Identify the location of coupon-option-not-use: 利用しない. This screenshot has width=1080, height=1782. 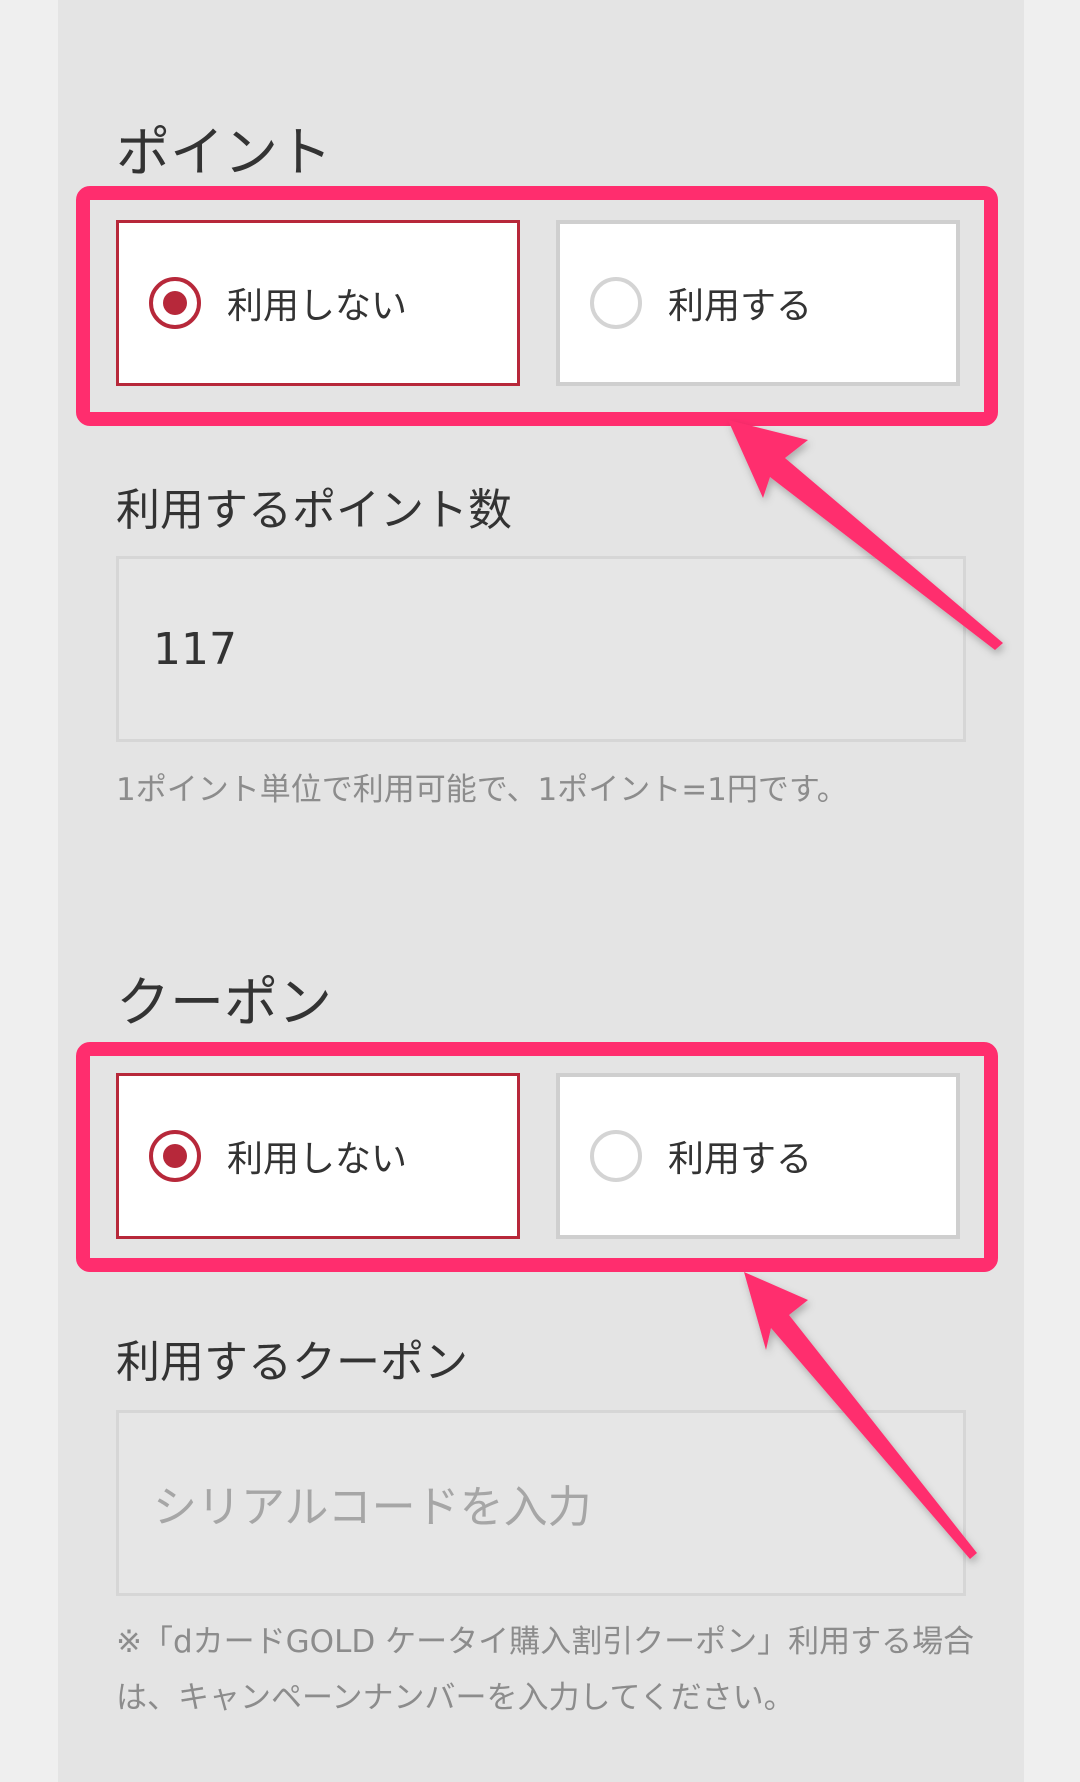
(318, 1156).